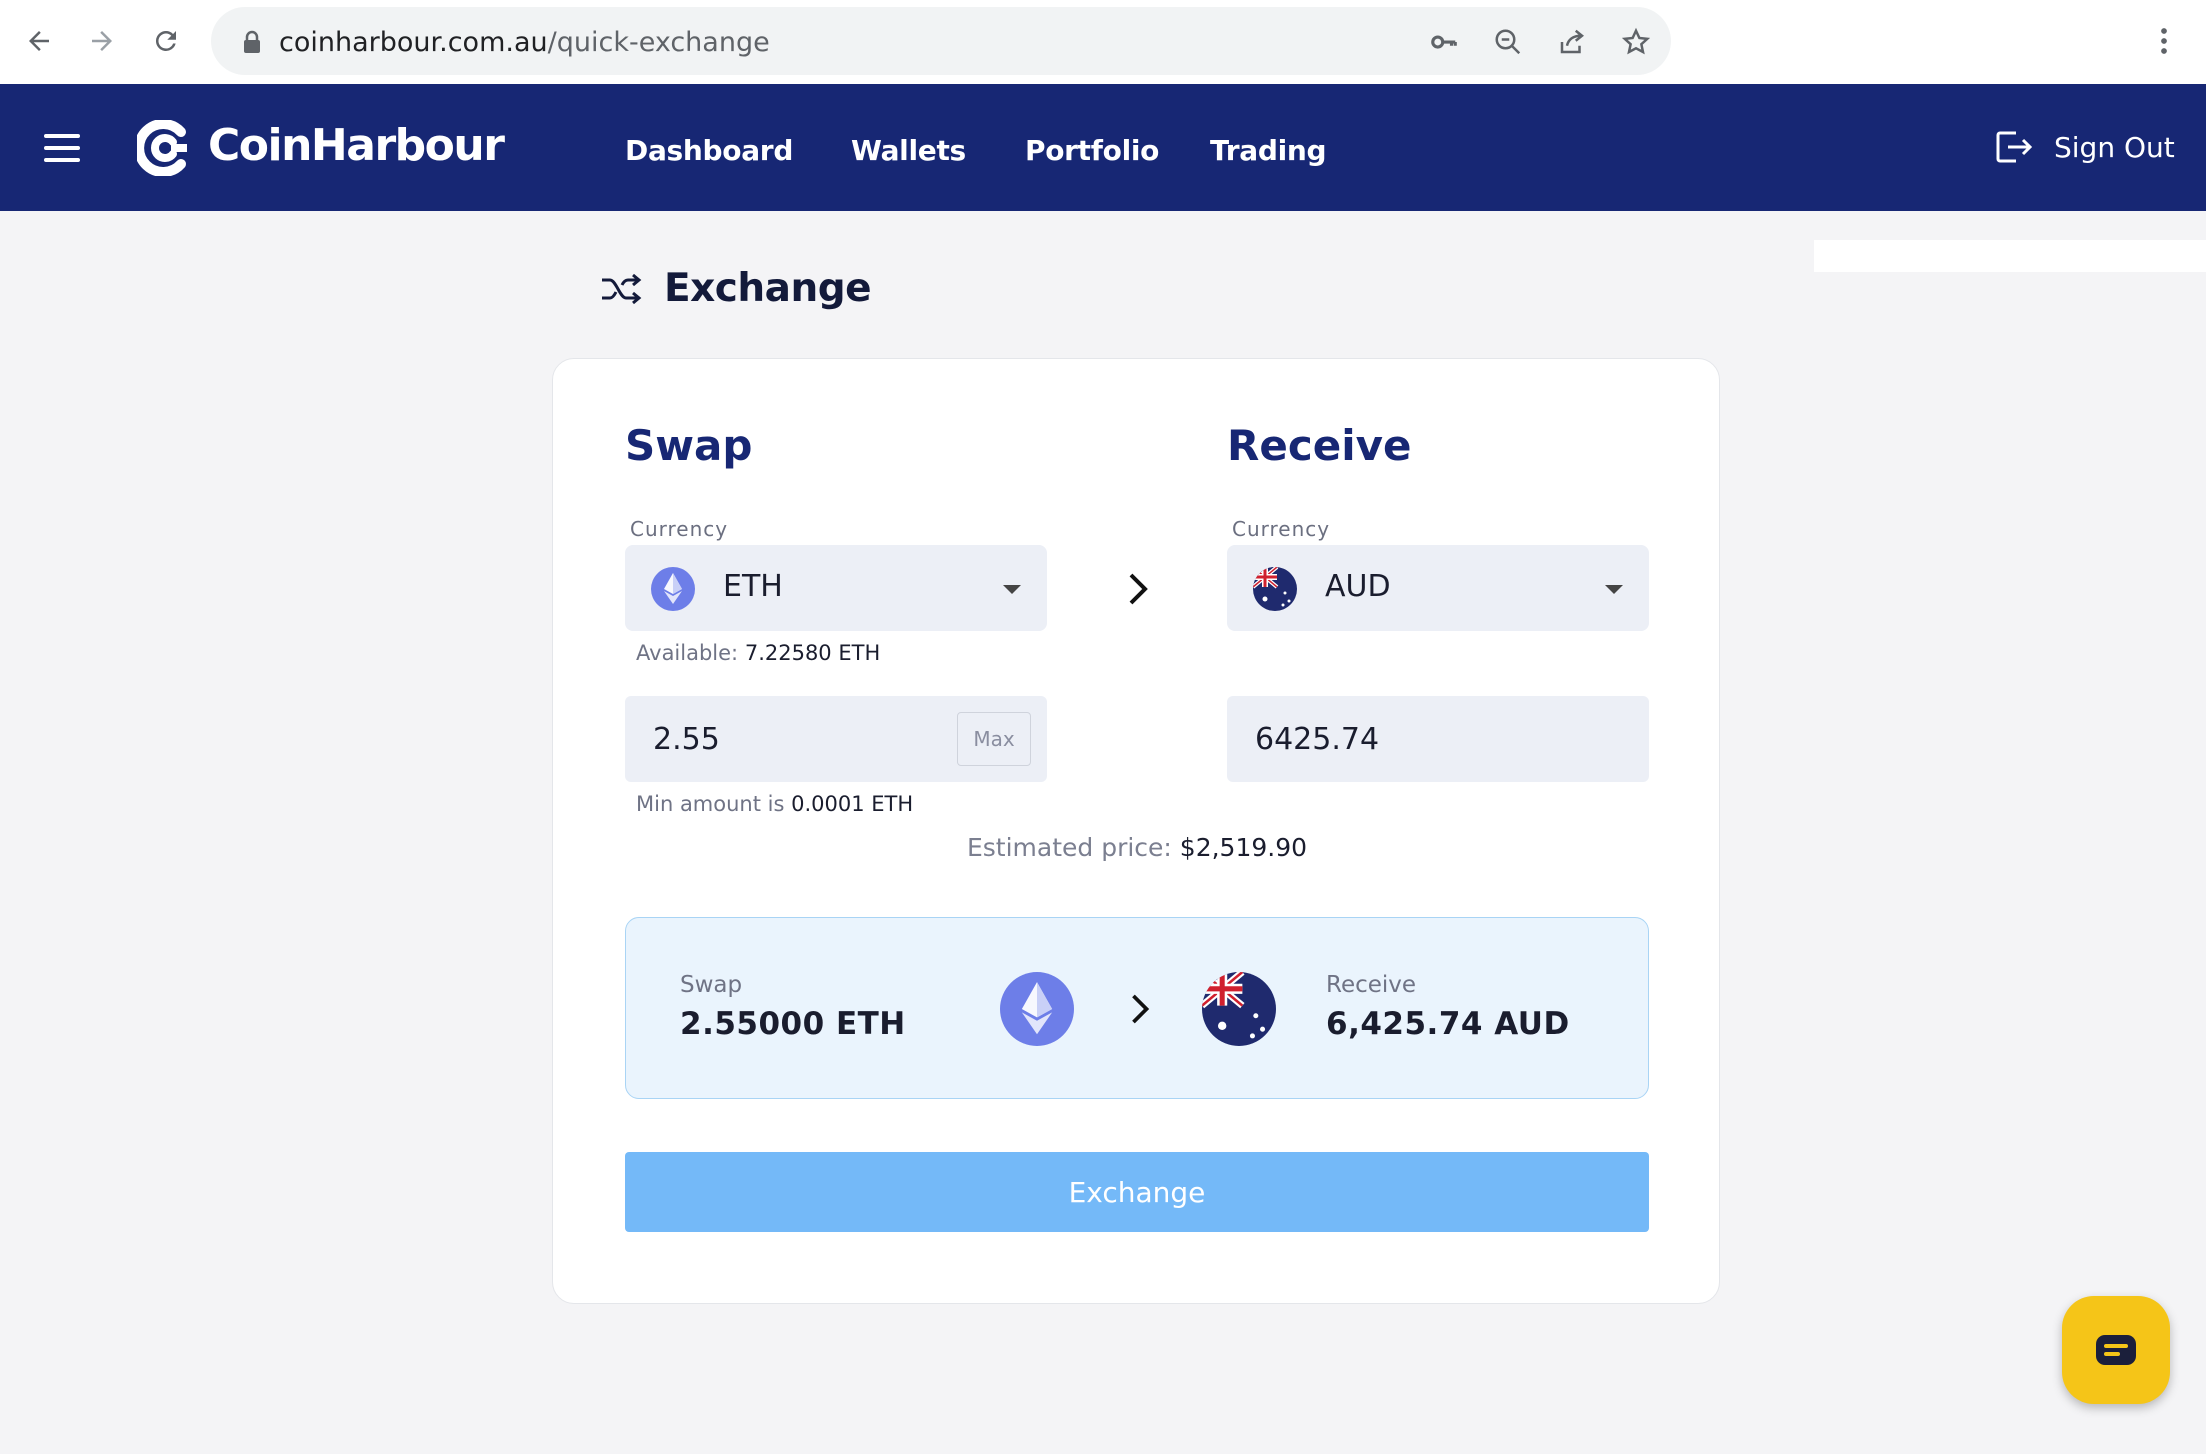 The image size is (2206, 1454). What do you see at coordinates (1448, 1024) in the screenshot?
I see `summary-receive-amount: 6,425.74 AUD` at bounding box center [1448, 1024].